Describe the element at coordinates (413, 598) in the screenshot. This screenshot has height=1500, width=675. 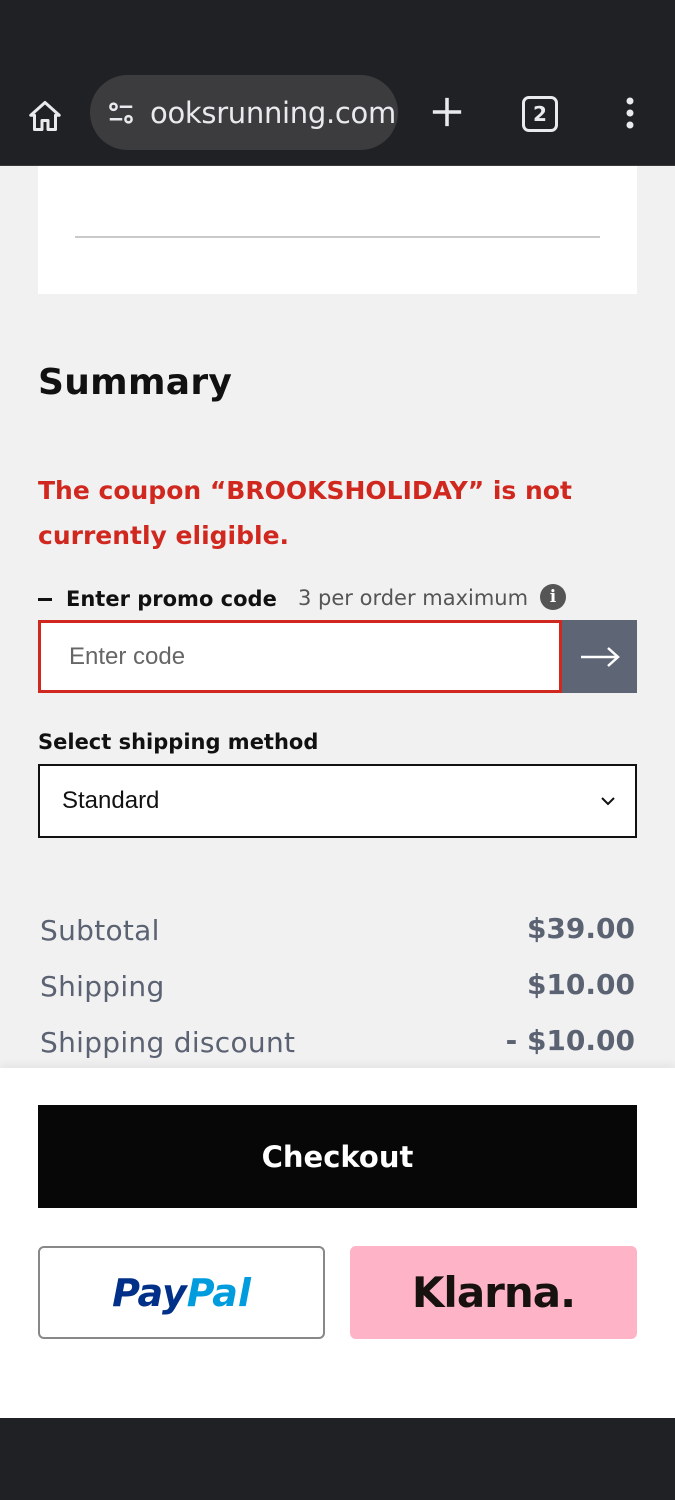
I see `promo-max-note: 3 per order maximum` at that location.